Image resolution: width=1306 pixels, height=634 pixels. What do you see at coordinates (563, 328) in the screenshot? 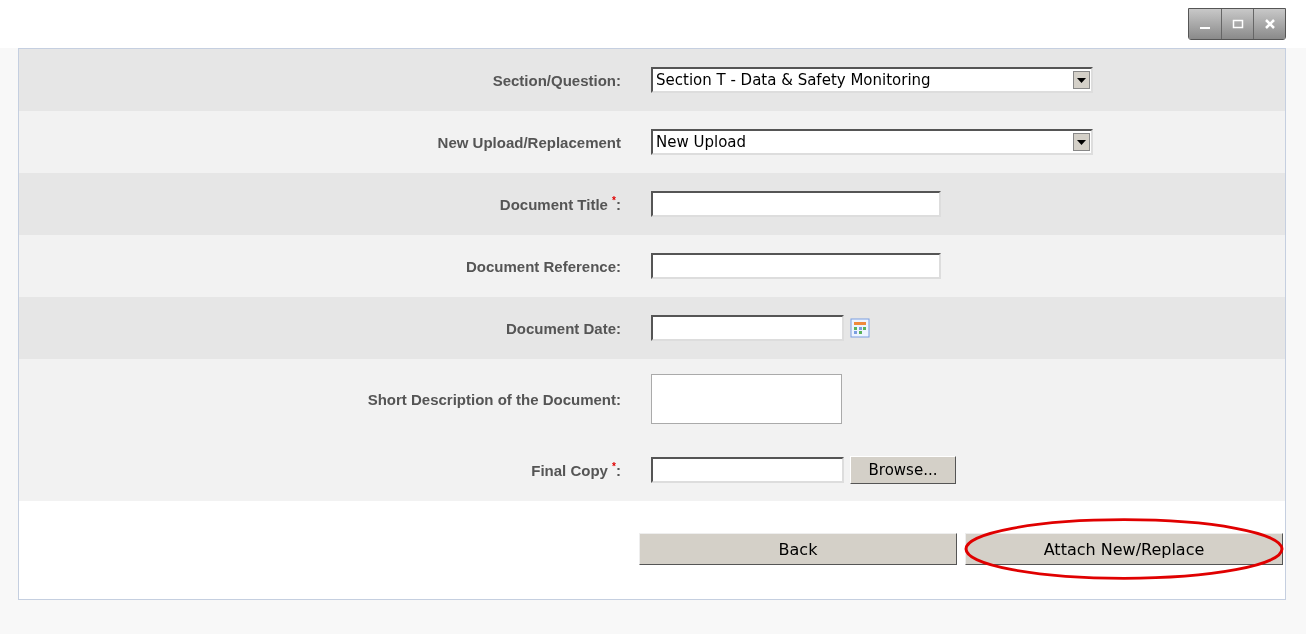
I see `field-label: Document Date:` at bounding box center [563, 328].